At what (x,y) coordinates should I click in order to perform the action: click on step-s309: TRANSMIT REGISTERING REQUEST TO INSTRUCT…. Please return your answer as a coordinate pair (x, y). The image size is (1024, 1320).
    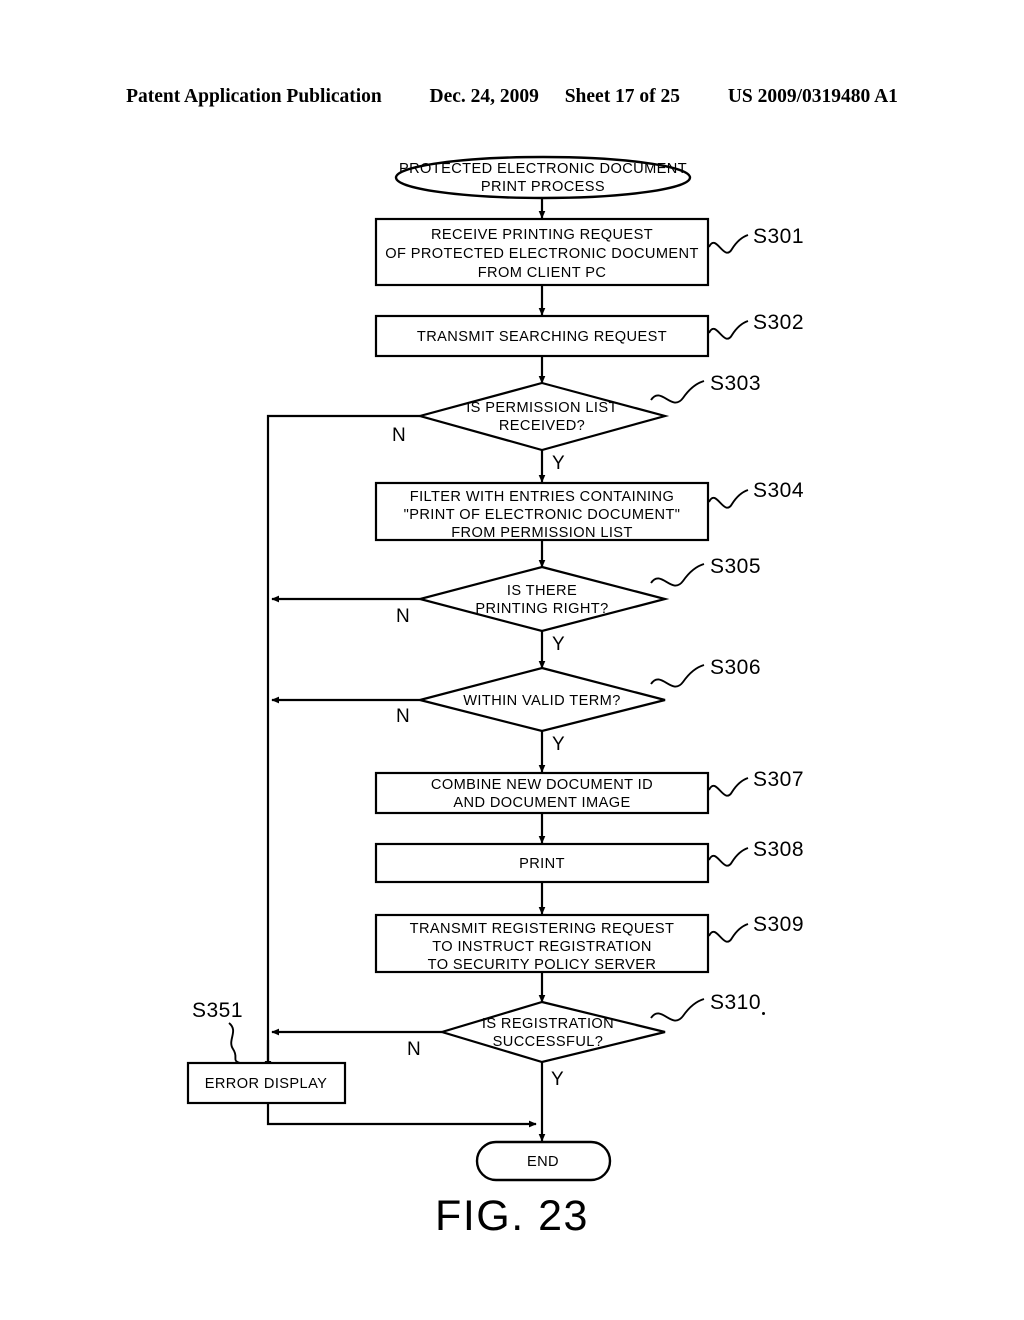
    Looking at the image, I should click on (589, 943).